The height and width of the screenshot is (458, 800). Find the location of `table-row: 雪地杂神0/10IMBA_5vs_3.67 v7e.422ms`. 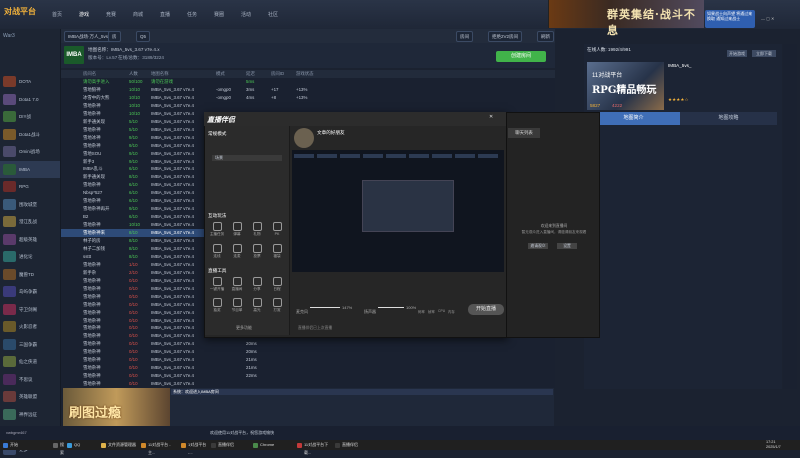

table-row: 雪地杂神0/10IMBA_5vs_3.67 v7e.422ms is located at coordinates (308, 376).